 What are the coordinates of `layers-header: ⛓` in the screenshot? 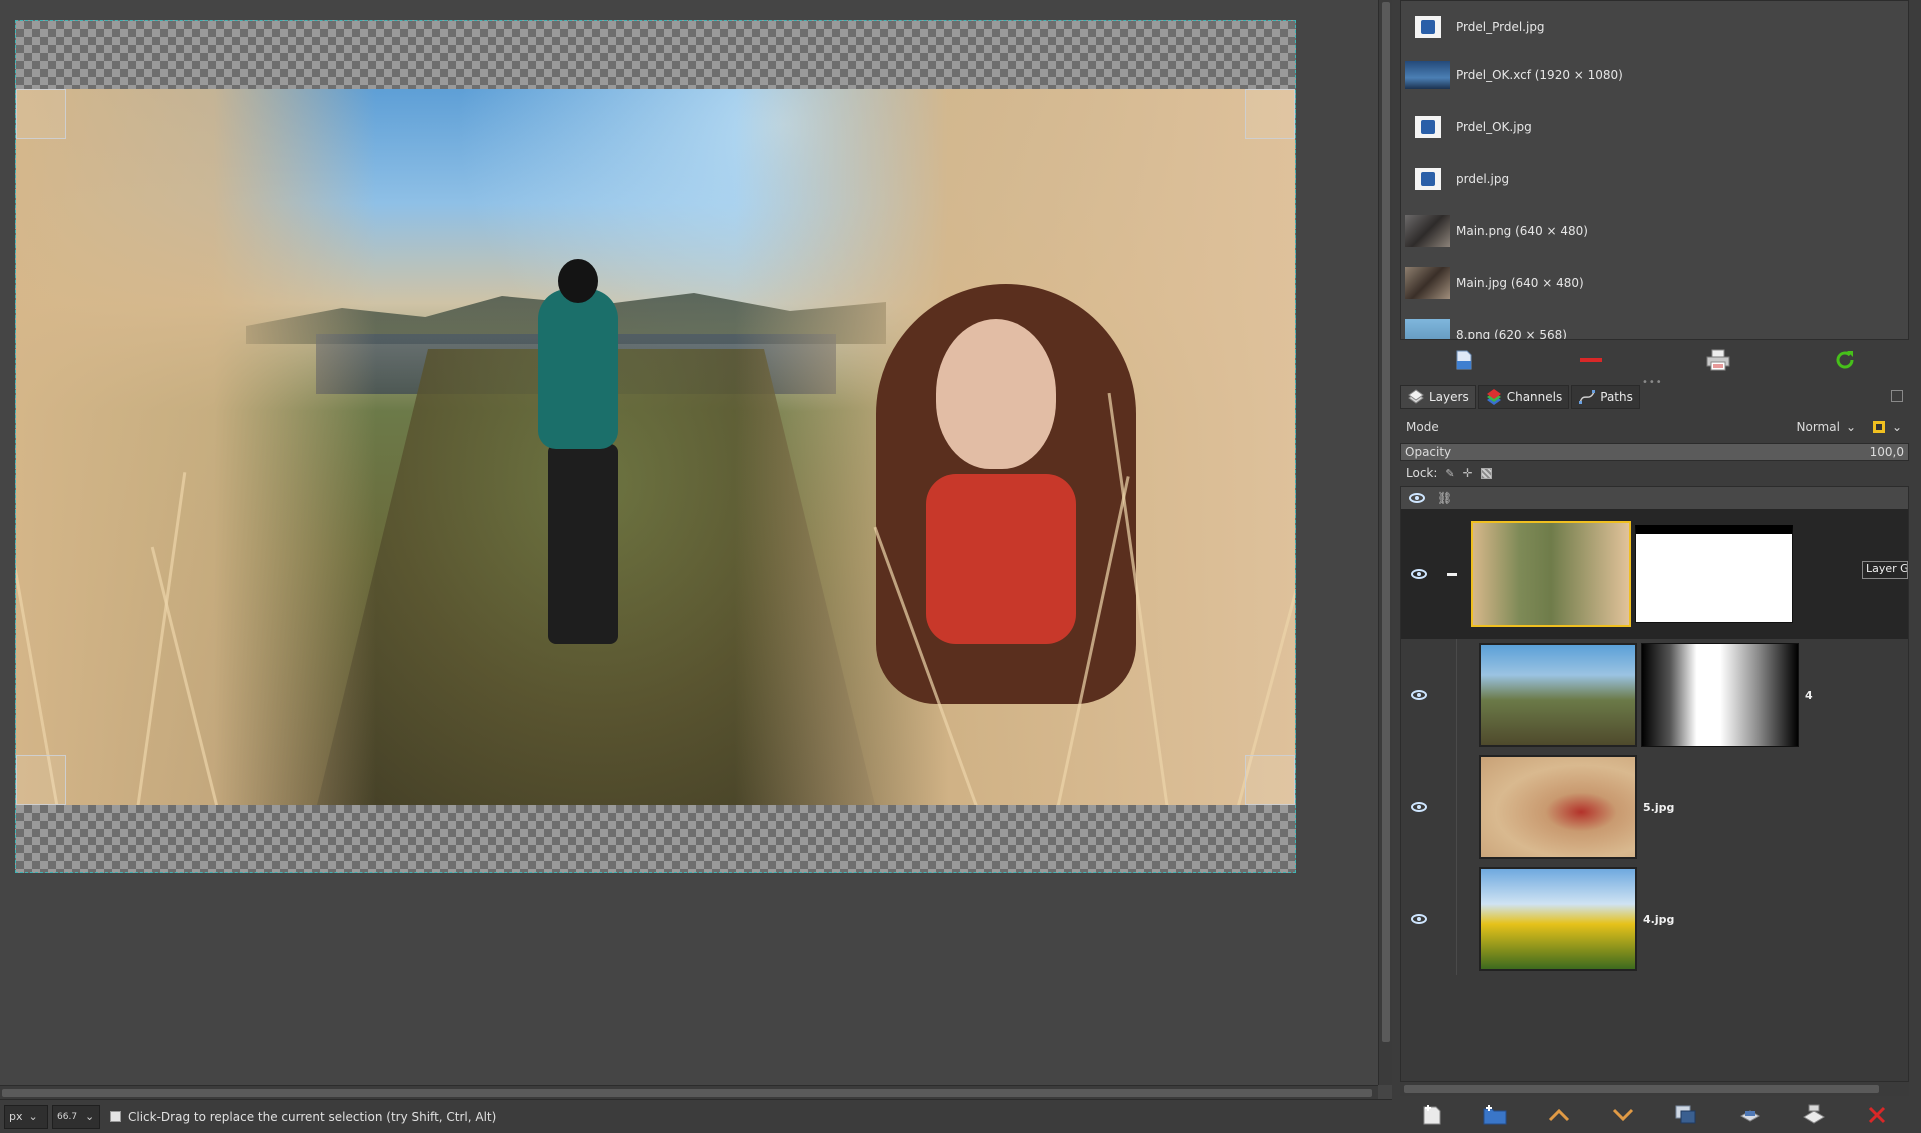 It's located at (1654, 498).